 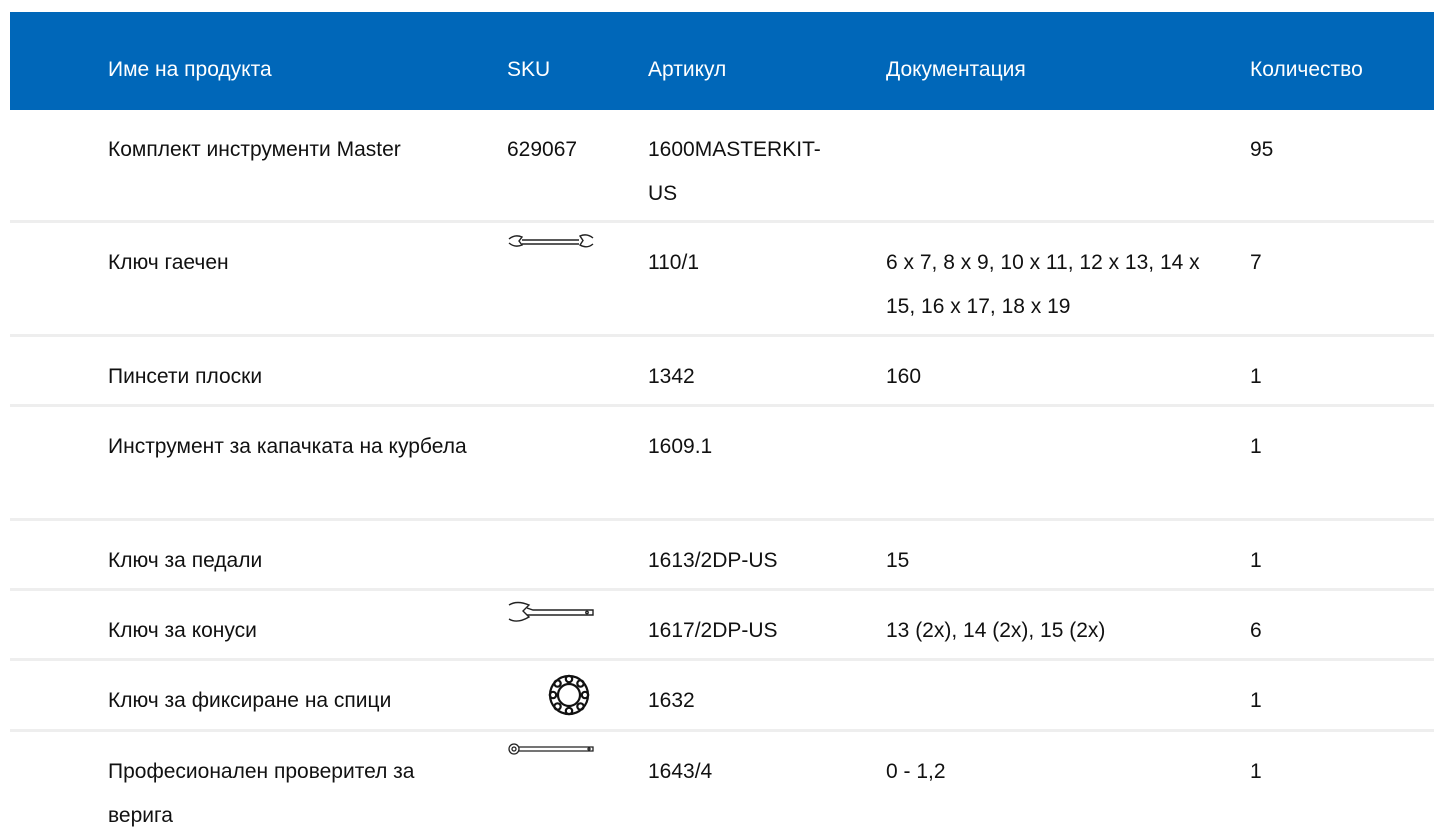 What do you see at coordinates (185, 376) in the screenshot?
I see `product-name: Пинсети плоски` at bounding box center [185, 376].